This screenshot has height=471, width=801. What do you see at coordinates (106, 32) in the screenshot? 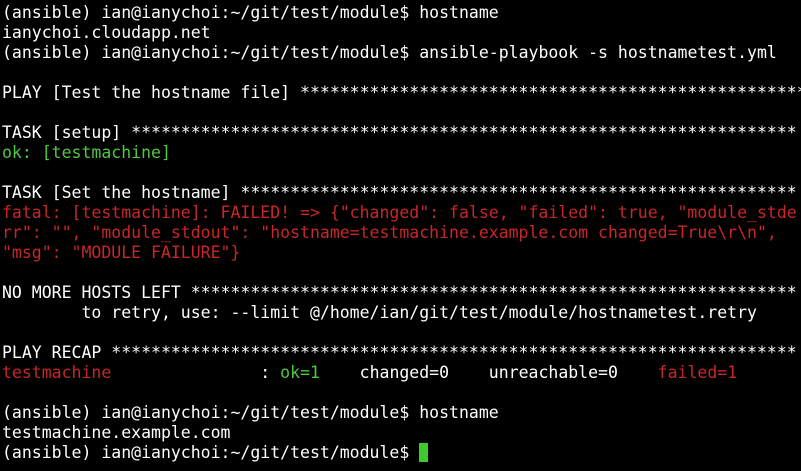
I see `output-line: ianychoi.cloudapp.net` at bounding box center [106, 32].